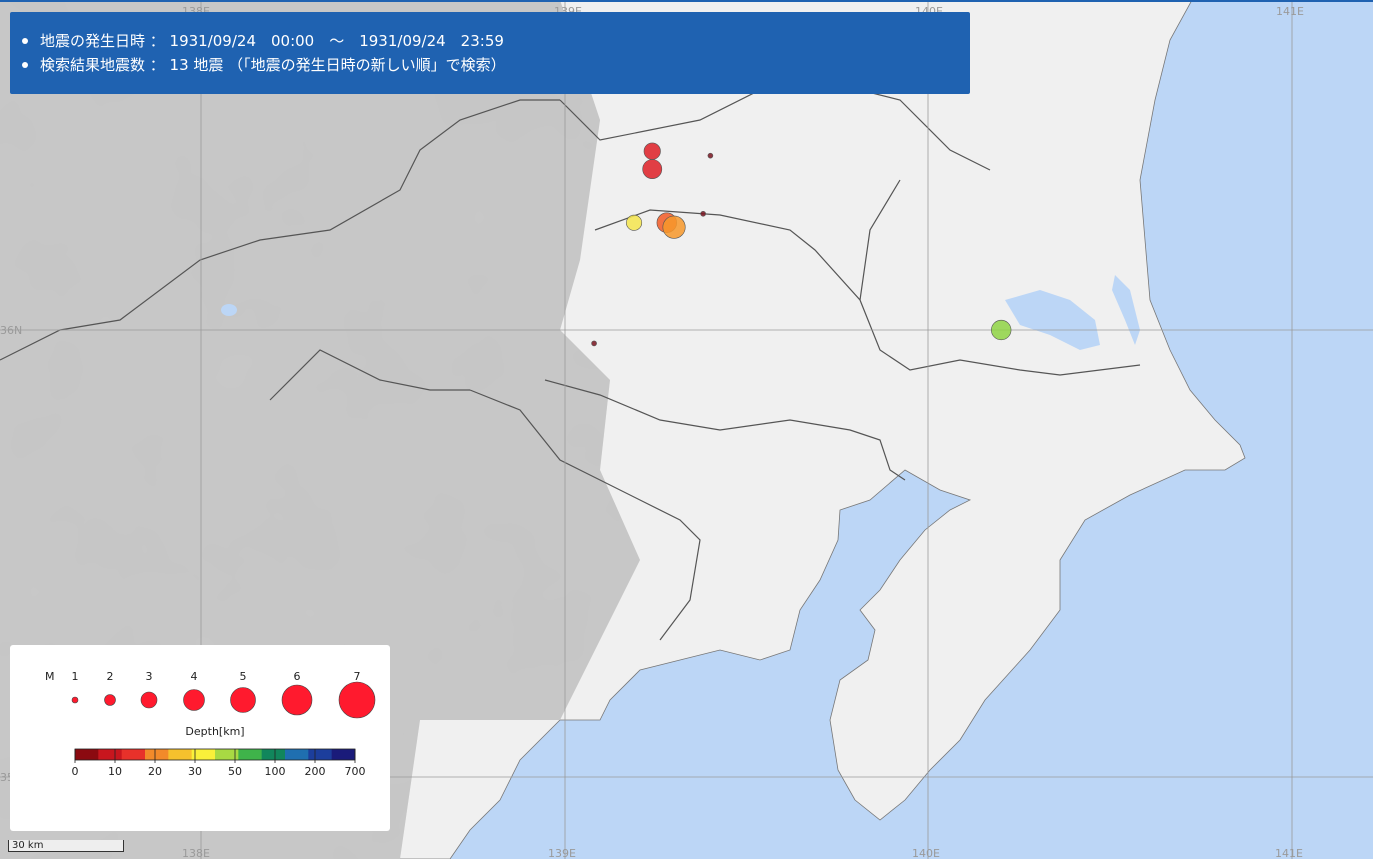 The width and height of the screenshot is (1373, 859). I want to click on info-count-row: 検索結果地震数 ： 13 地震 （「地震の発生日時の新しい順」で検索）, so click(496, 65).